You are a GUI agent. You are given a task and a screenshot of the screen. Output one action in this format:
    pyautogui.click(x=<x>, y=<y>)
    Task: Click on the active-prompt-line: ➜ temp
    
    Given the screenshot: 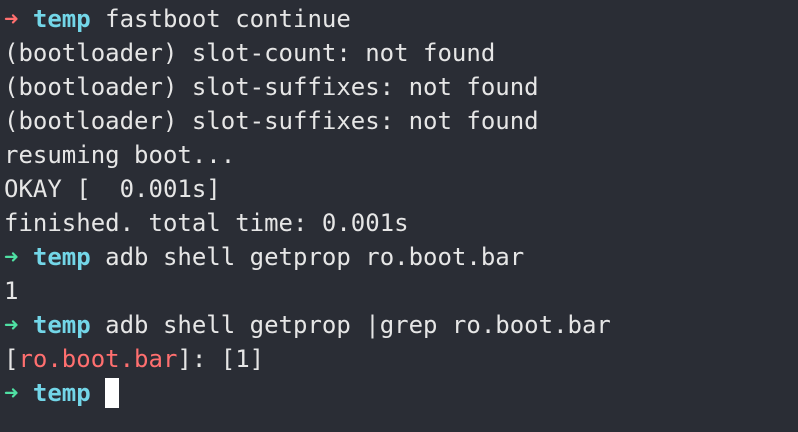 What is the action you would take?
    pyautogui.click(x=401, y=393)
    